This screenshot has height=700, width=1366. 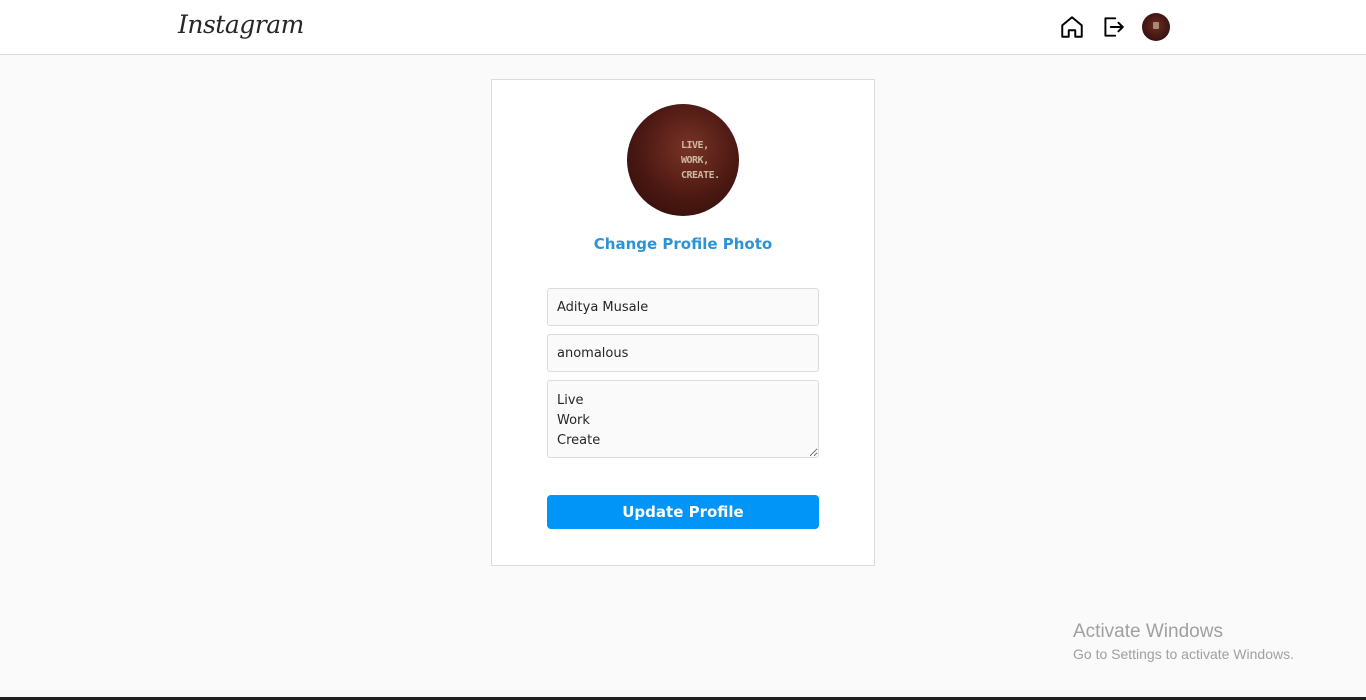 What do you see at coordinates (1183, 654) in the screenshot?
I see `watermark-subtitle: Go to Settings to activate Windows.` at bounding box center [1183, 654].